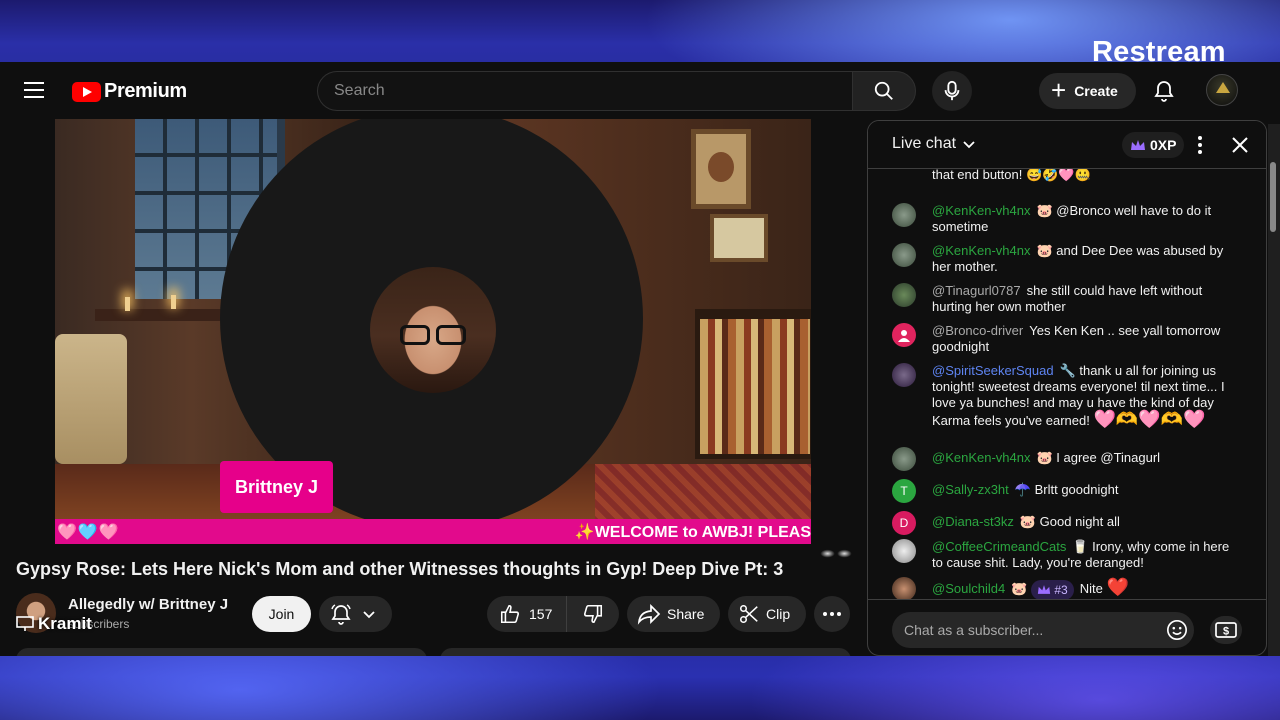 The image size is (1280, 720). Describe the element at coordinates (748, 614) in the screenshot. I see `scissors-icon` at that location.